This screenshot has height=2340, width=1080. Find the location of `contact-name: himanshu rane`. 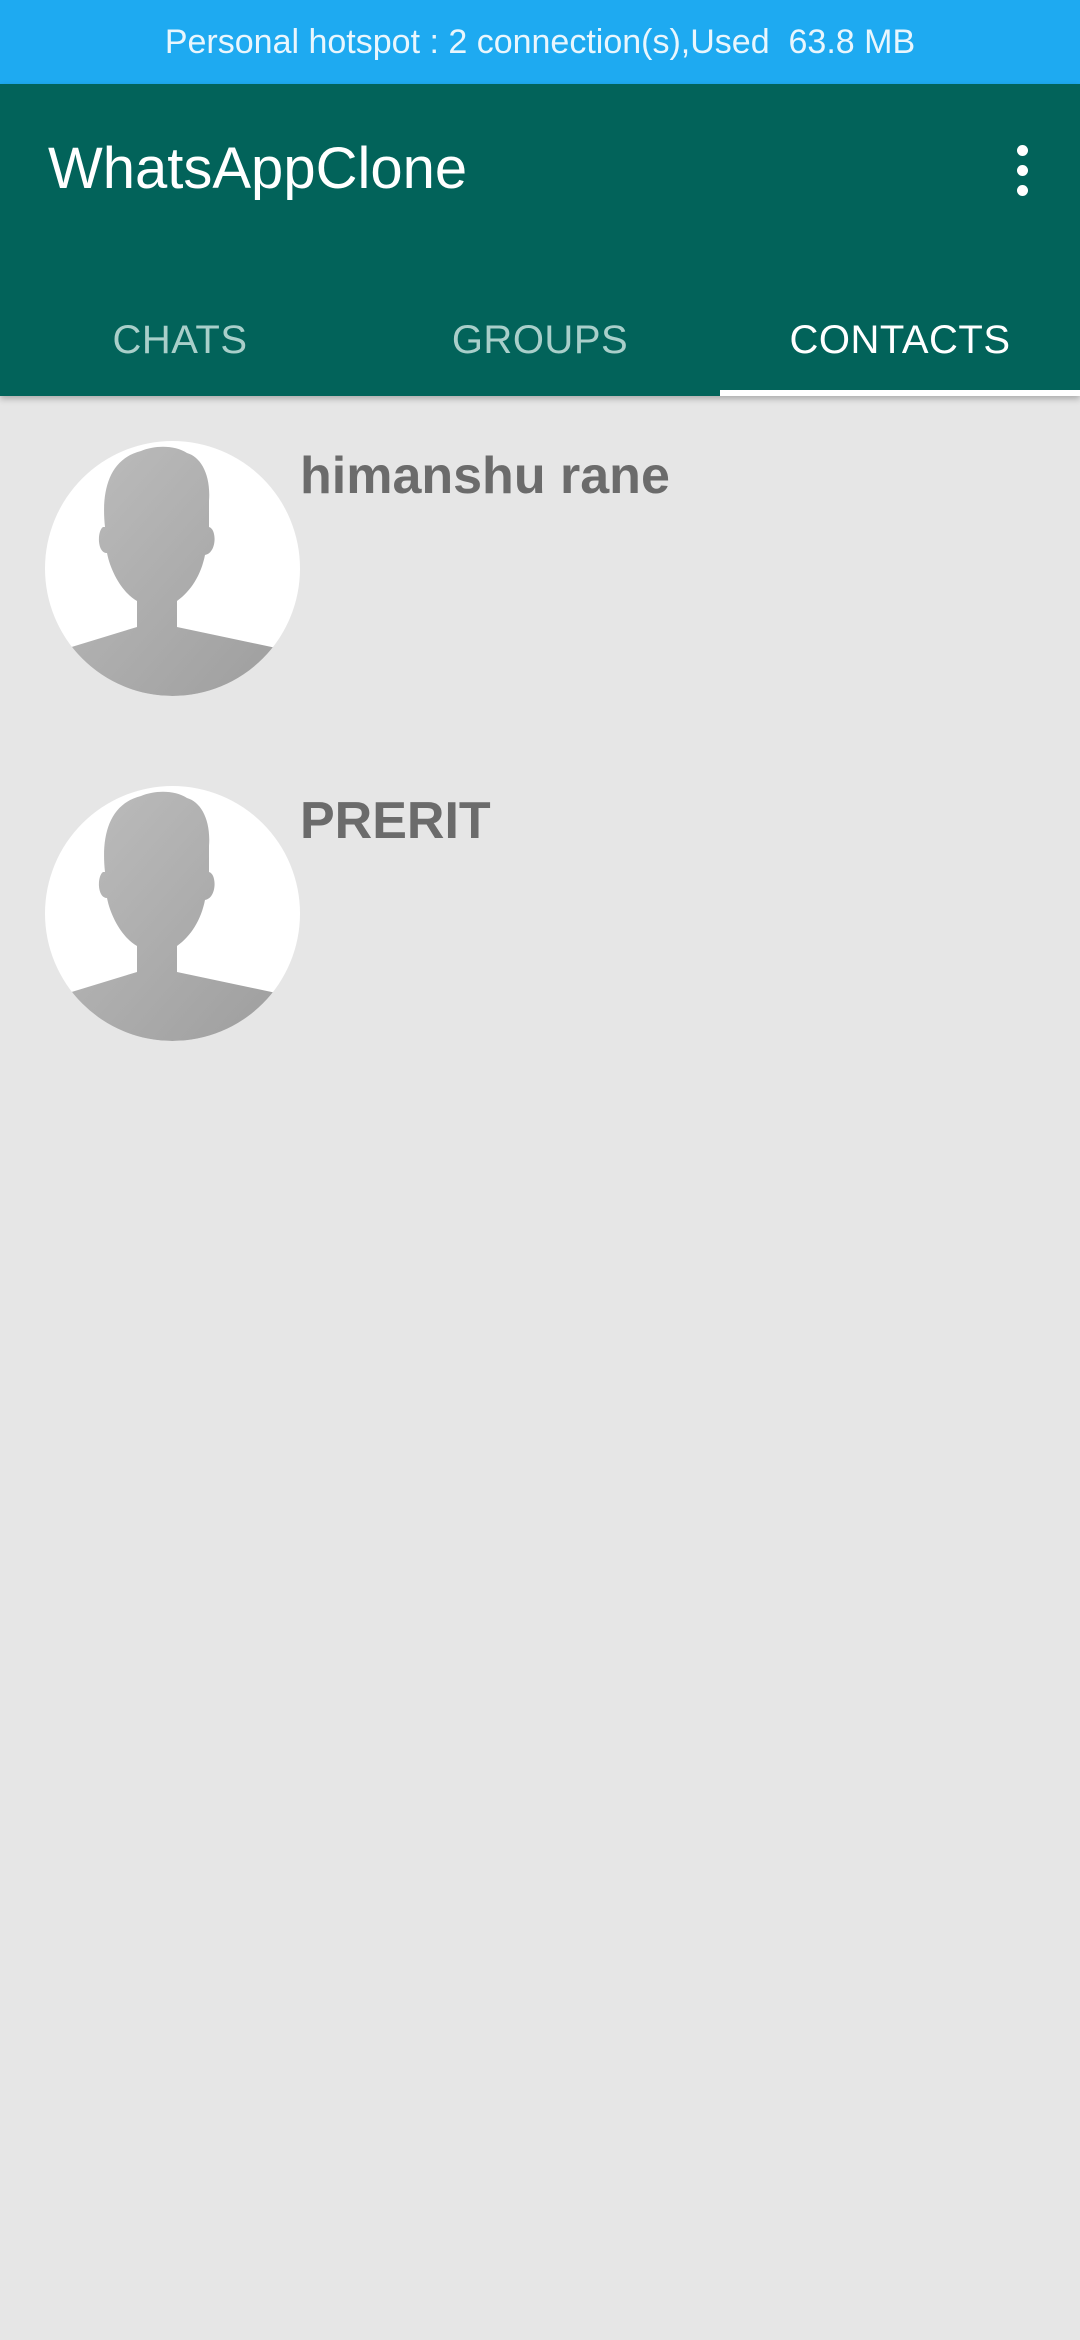

contact-name: himanshu rane is located at coordinates (485, 476).